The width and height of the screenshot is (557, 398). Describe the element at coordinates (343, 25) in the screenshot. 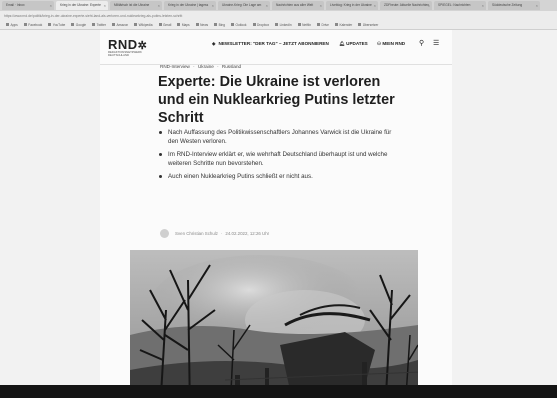

I see `bookmark: Kalender` at that location.